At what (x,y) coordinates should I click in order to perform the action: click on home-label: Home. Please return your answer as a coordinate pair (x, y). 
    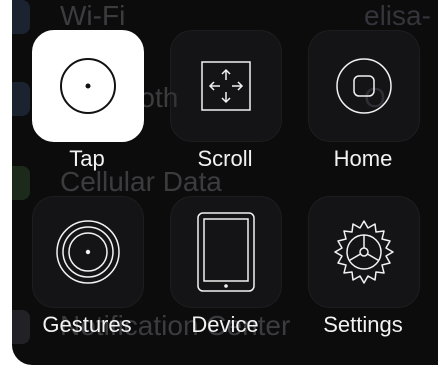
    Looking at the image, I should click on (363, 159).